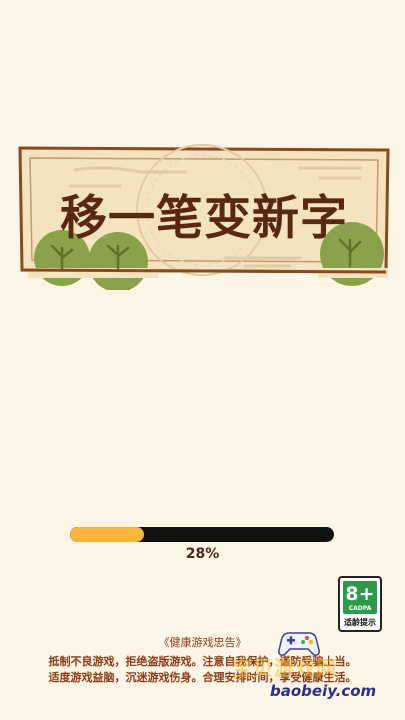  I want to click on watermark-text: 宝贝游戏网, so click(284, 668).